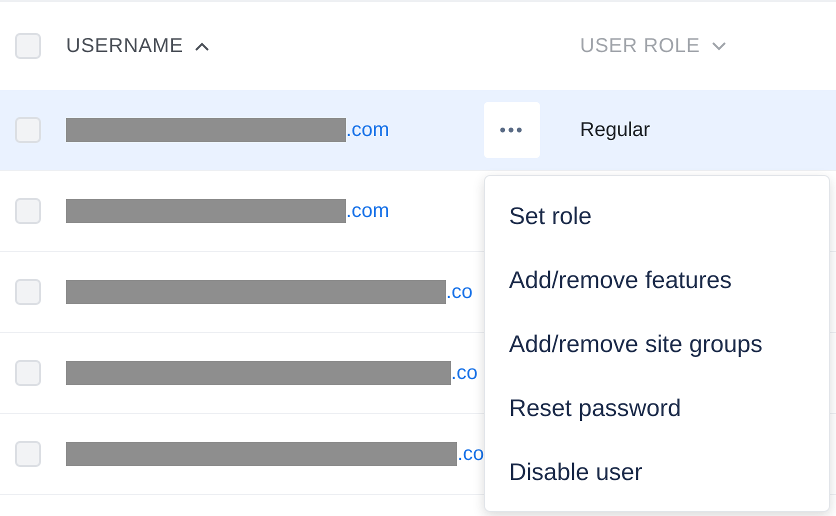 The width and height of the screenshot is (836, 516). Describe the element at coordinates (719, 46) in the screenshot. I see `chevron-down-icon` at that location.